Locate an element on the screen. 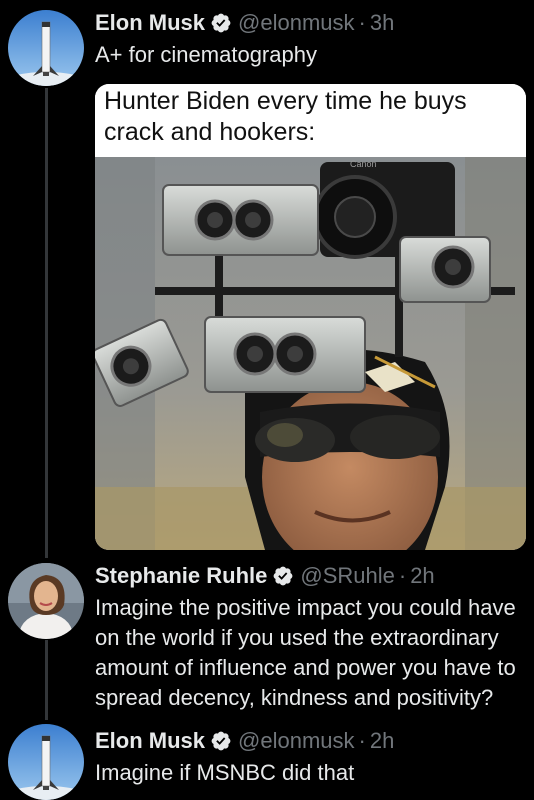 This screenshot has width=534, height=800. tweet-header: Elon Musk @elonmusk · 2h is located at coordinates (309, 741).